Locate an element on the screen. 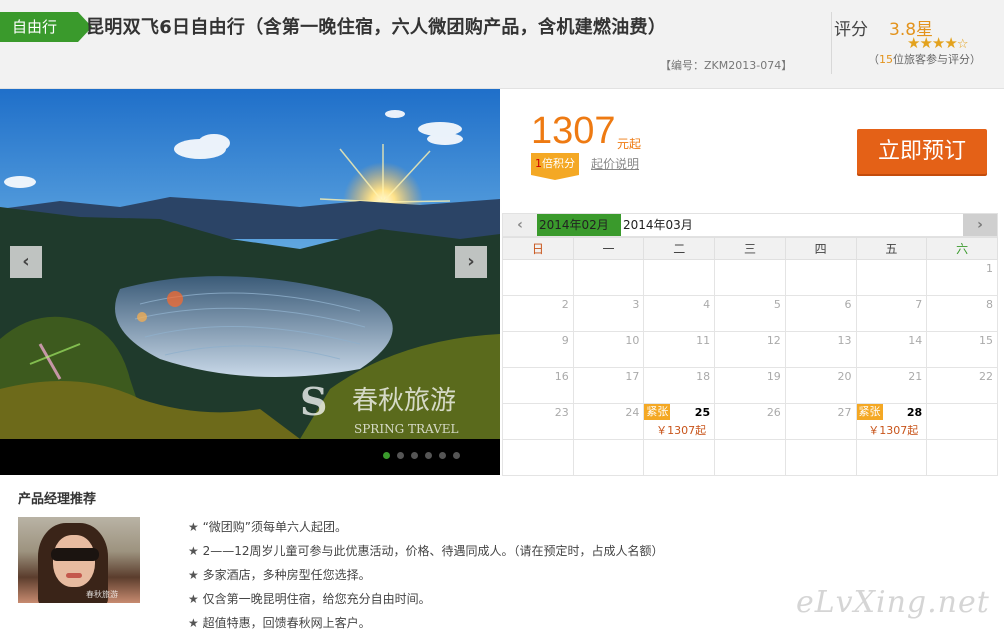  calendar-day: 20 is located at coordinates (820, 385).